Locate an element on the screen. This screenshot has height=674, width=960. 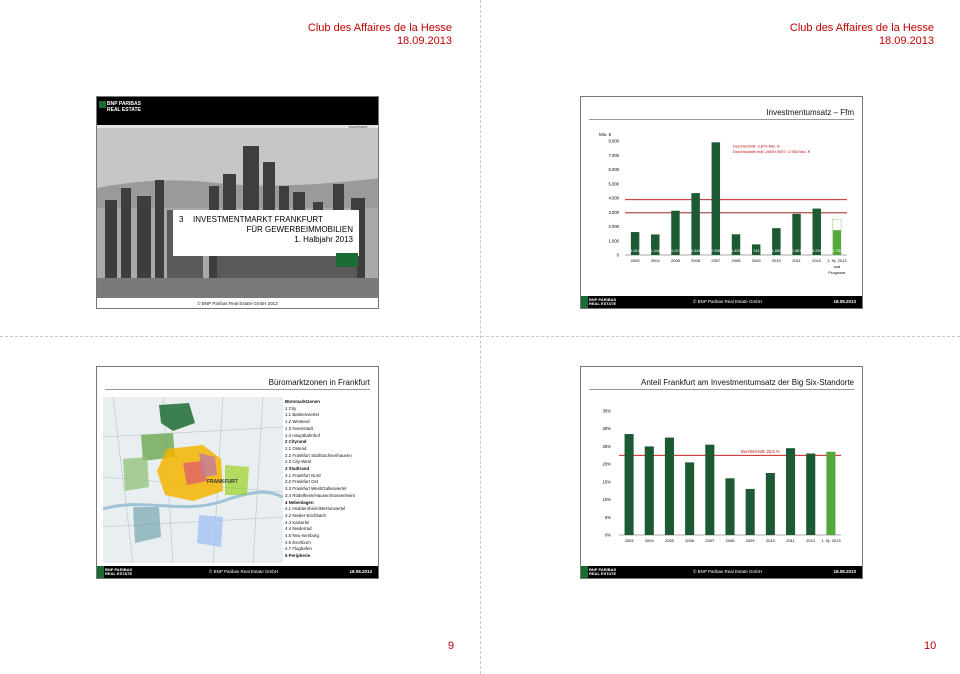
bar-value-label: 3.259 is located at coordinates (817, 251).